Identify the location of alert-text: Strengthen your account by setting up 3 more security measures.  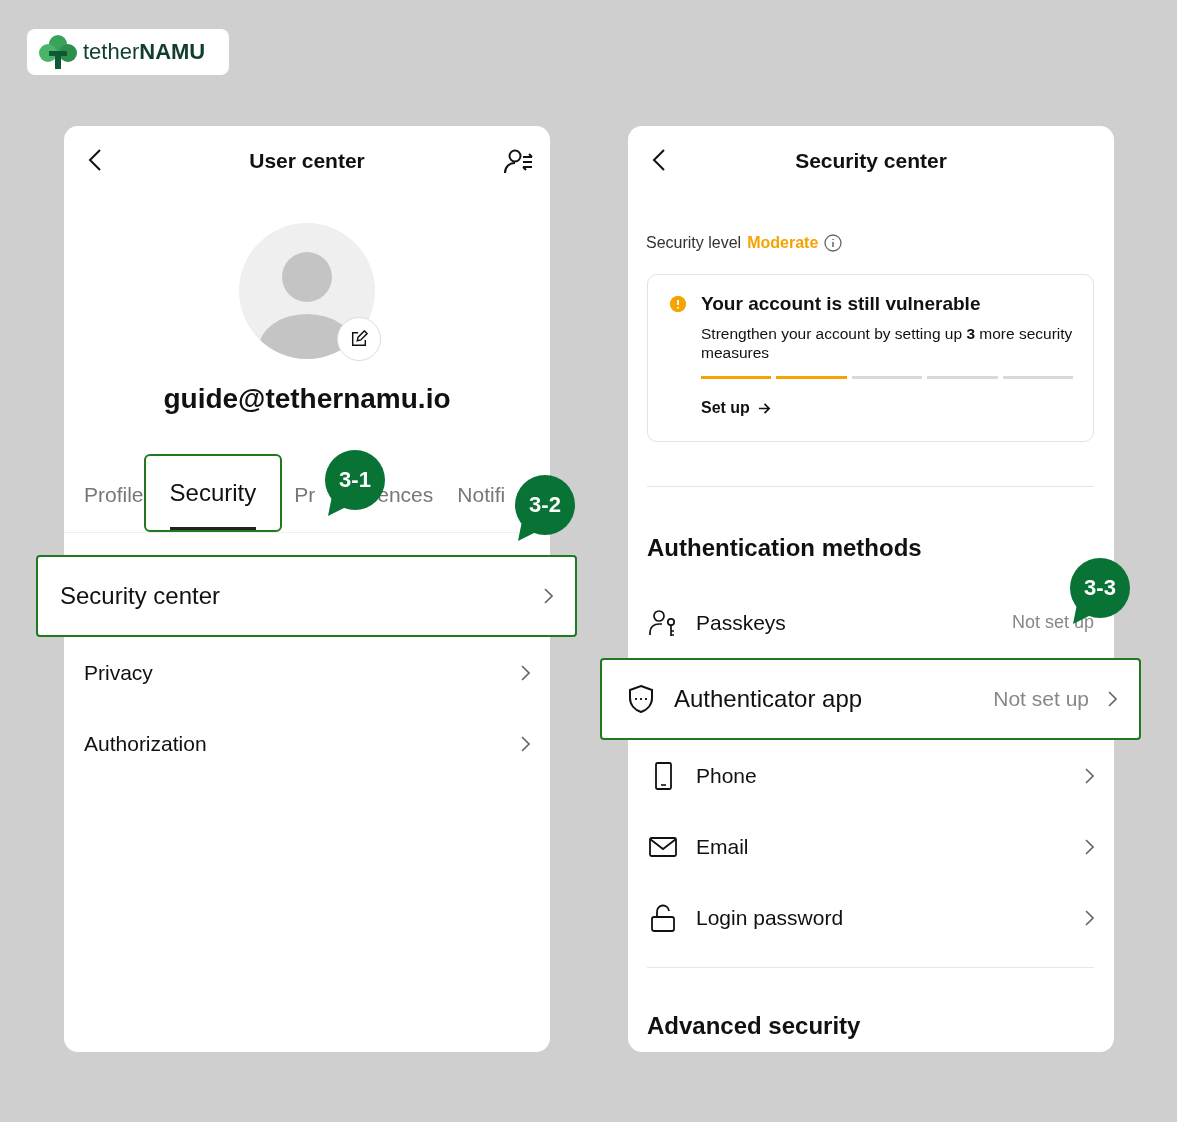
(887, 343).